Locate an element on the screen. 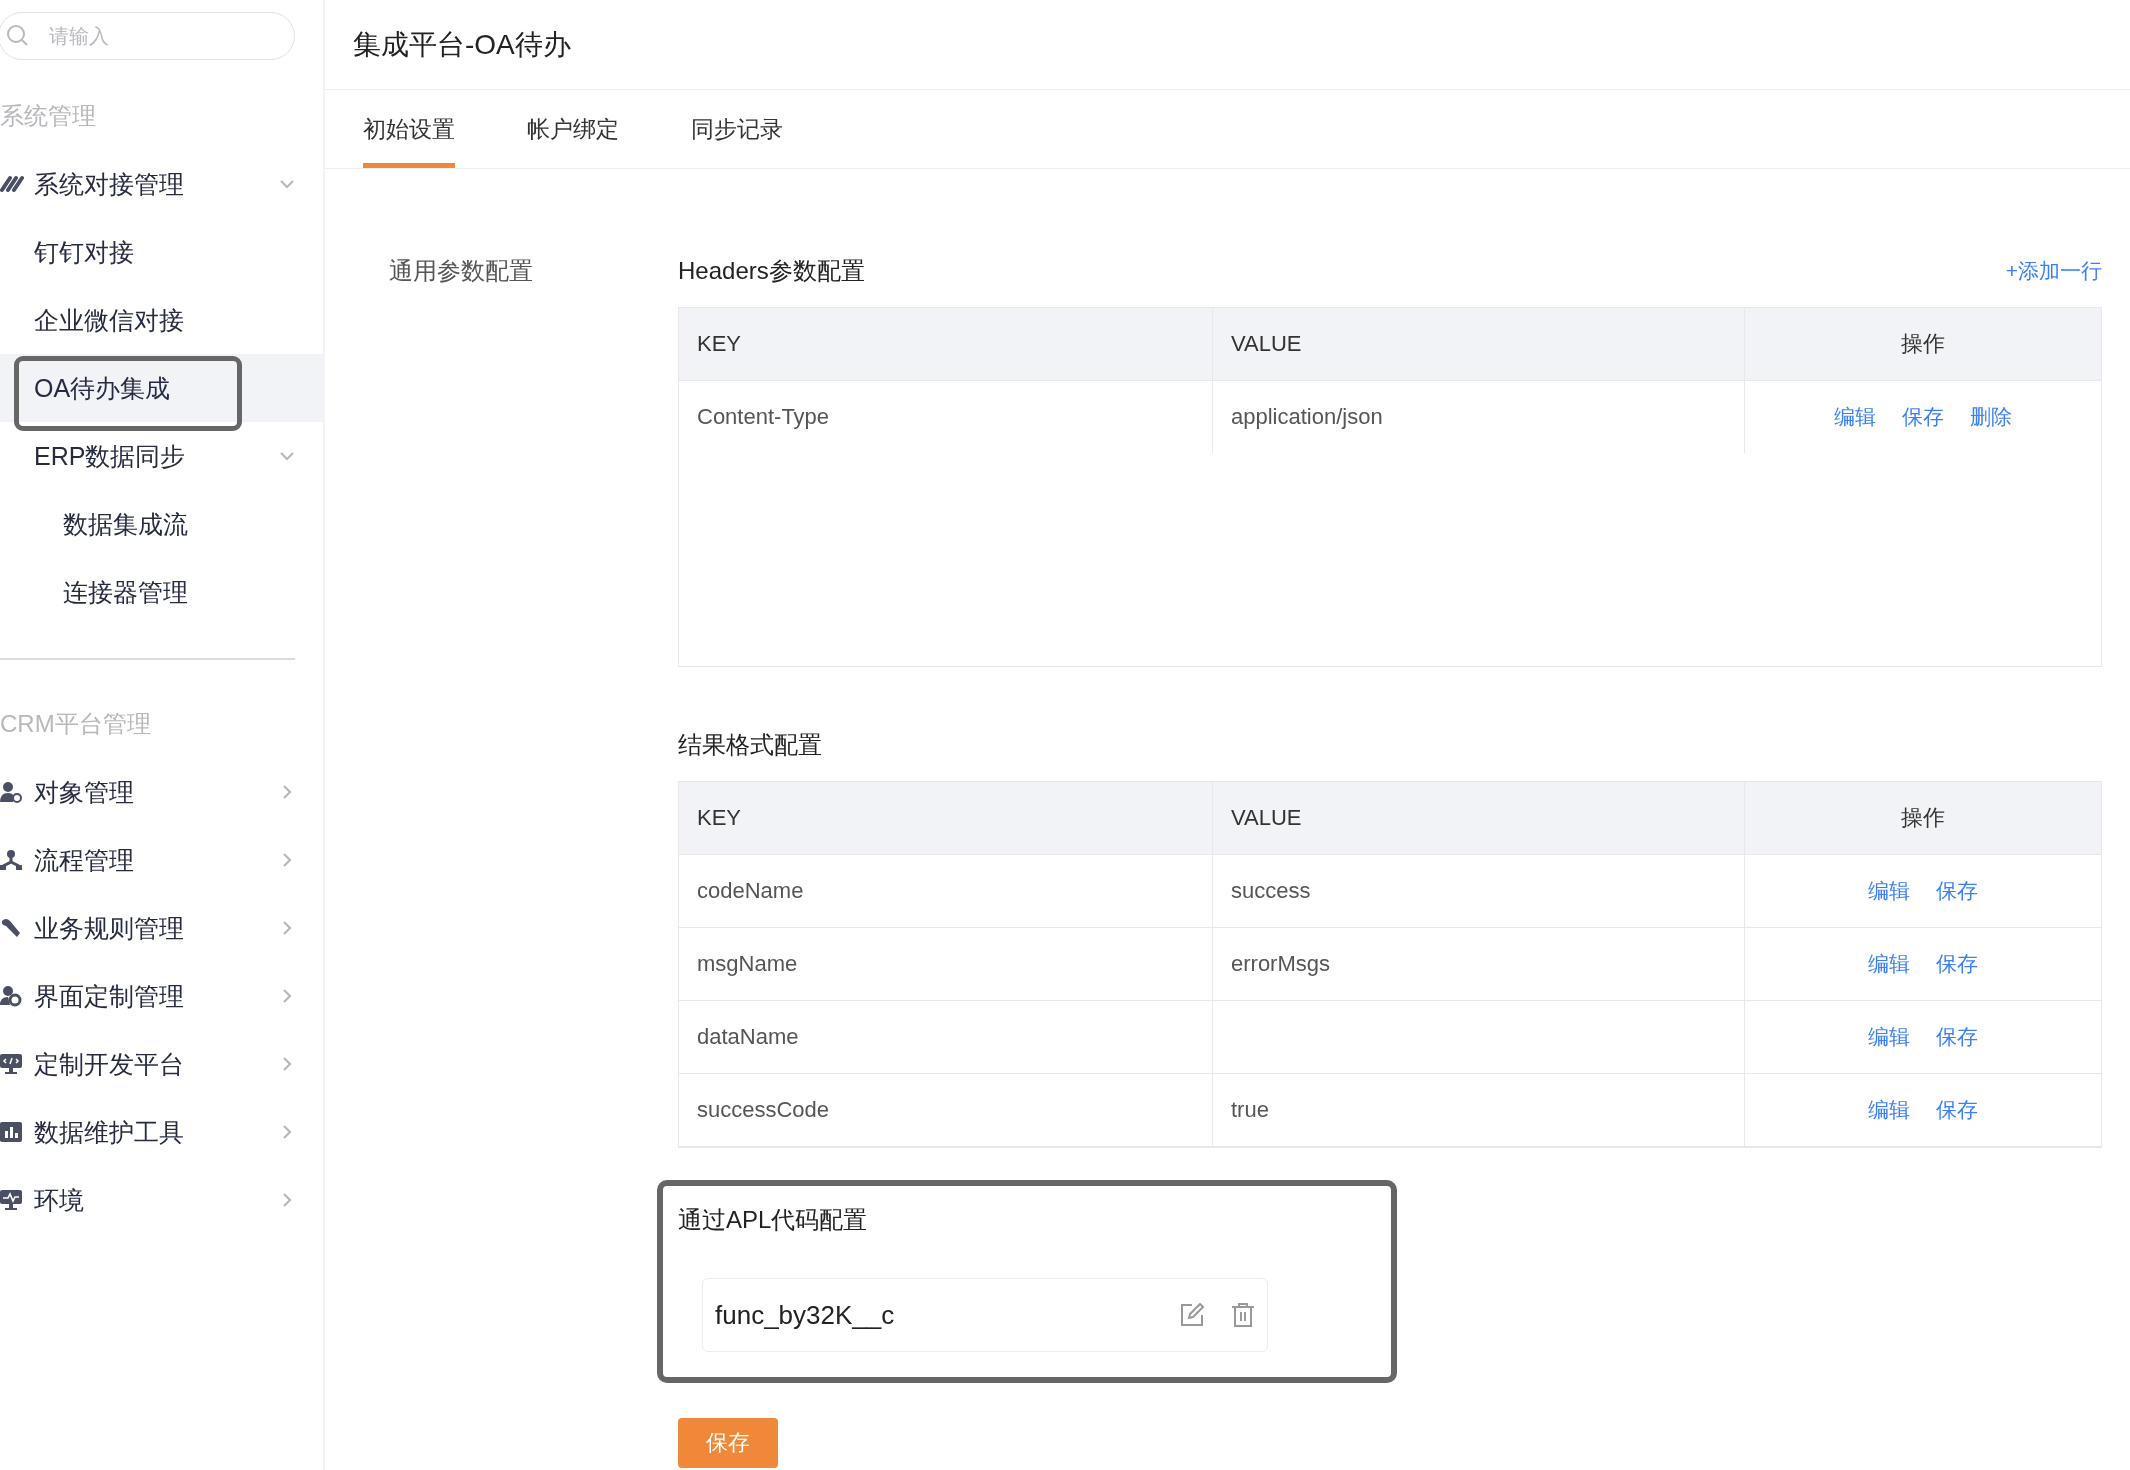 This screenshot has height=1470, width=2130. search-icon is located at coordinates (18, 36).